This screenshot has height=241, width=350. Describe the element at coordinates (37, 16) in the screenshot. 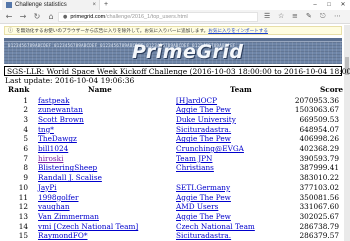

I see `refresh-button: ↻` at that location.